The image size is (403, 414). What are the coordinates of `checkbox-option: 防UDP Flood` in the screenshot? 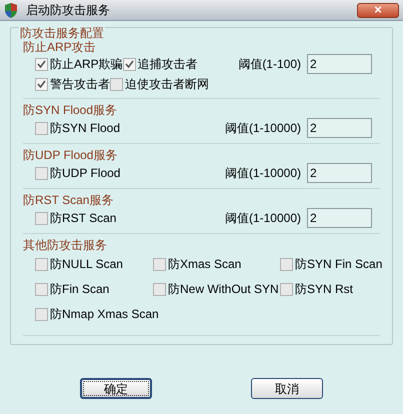 It's located at (77, 173).